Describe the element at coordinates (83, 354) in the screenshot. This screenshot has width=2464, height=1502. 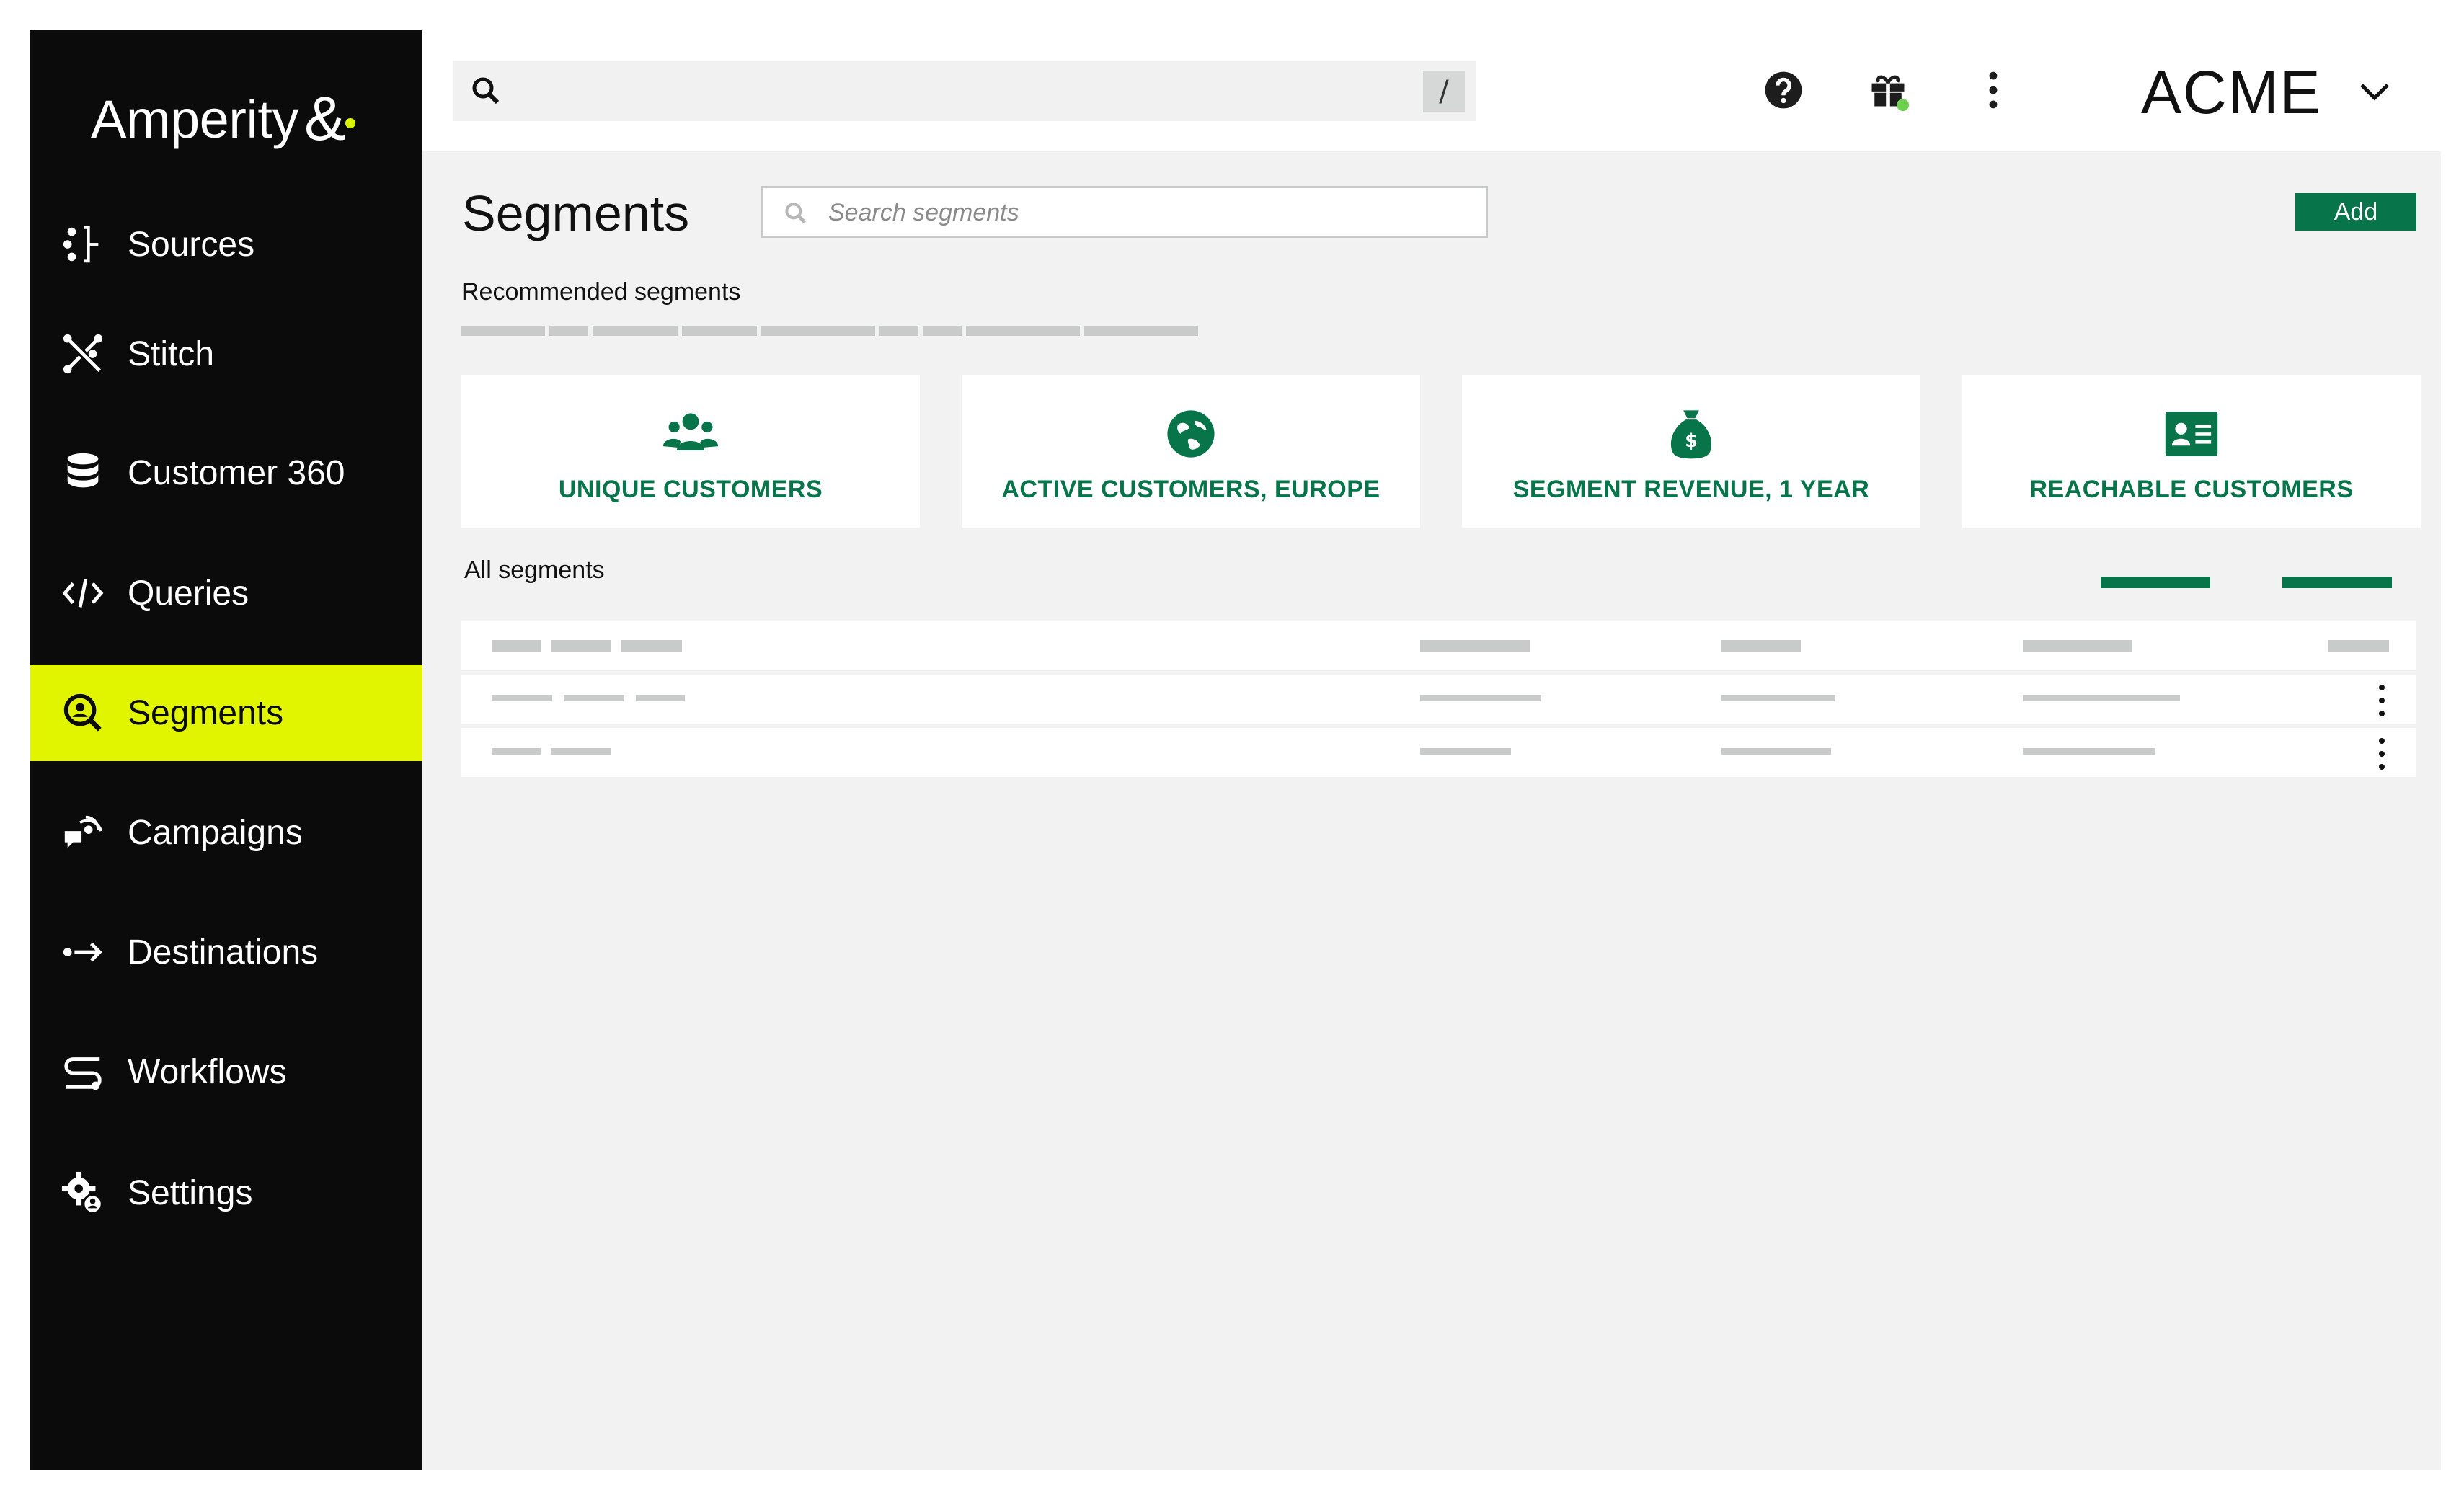
I see `stitch-icon` at that location.